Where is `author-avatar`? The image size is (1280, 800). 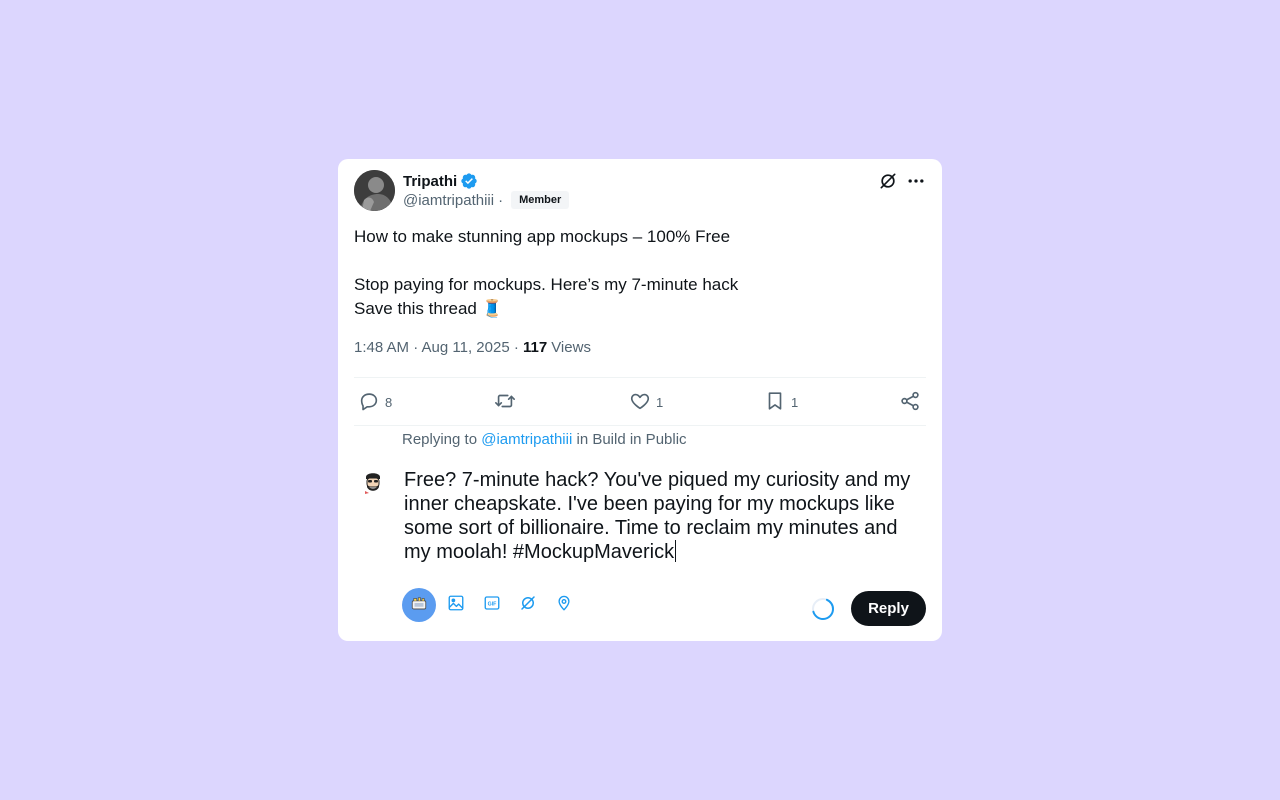
author-avatar is located at coordinates (374, 190).